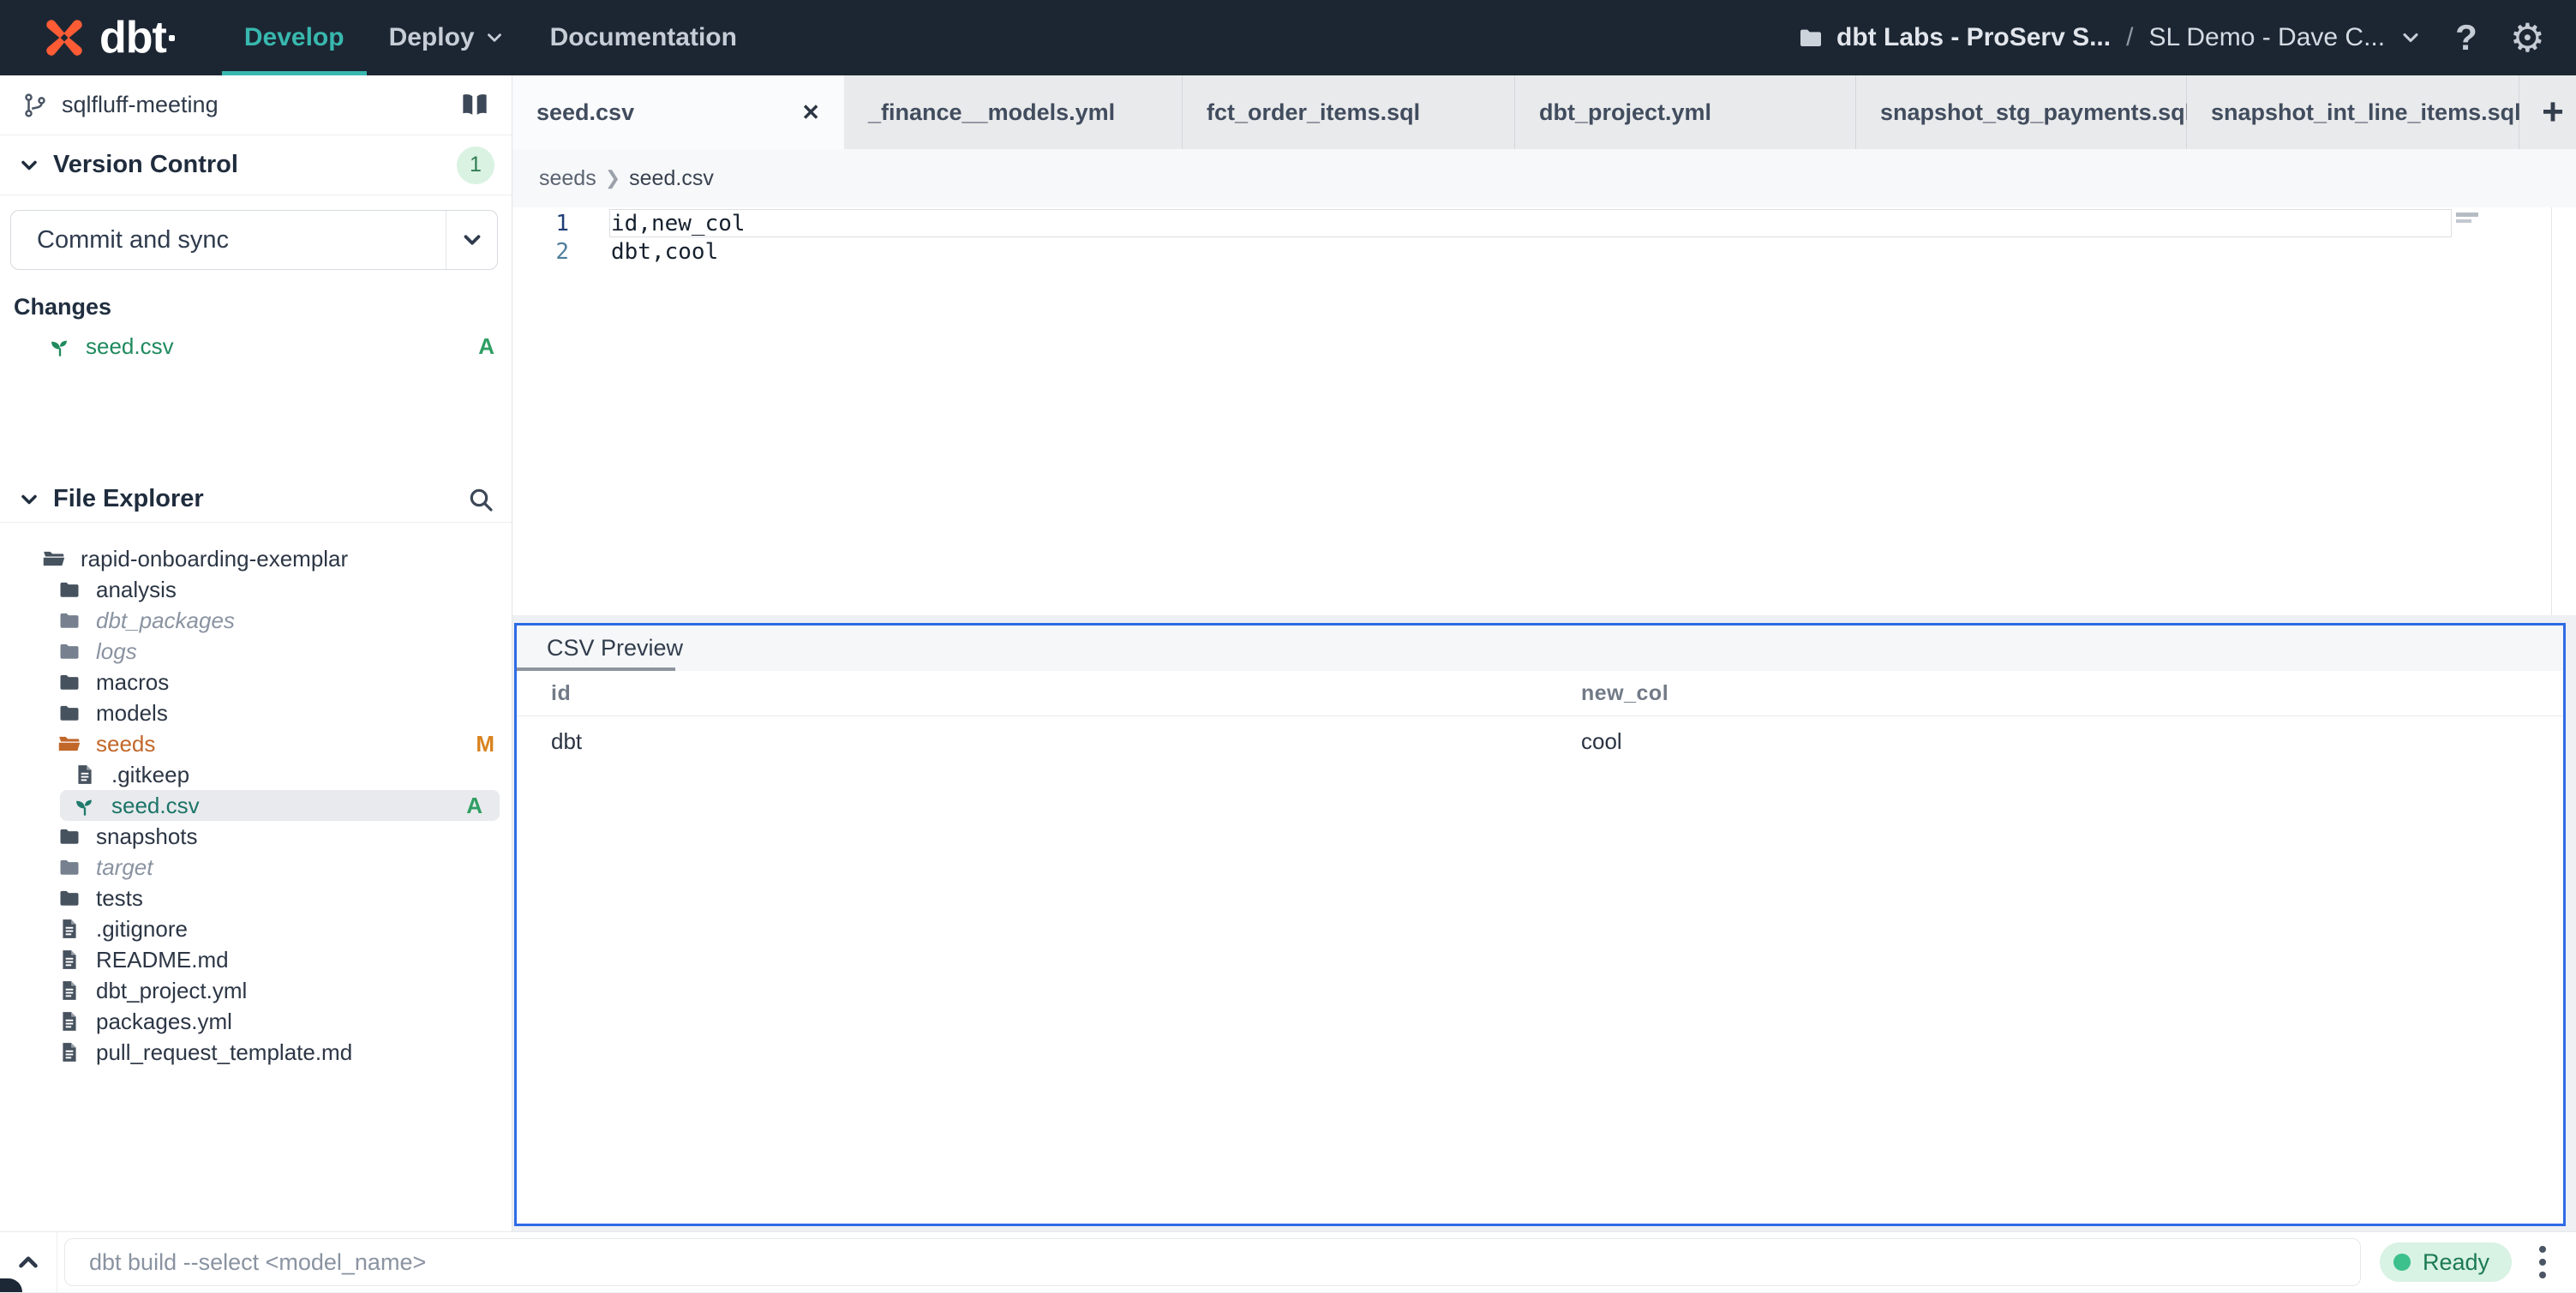  Describe the element at coordinates (615, 648) in the screenshot. I see `csv-preview-title: CSV Preview` at that location.